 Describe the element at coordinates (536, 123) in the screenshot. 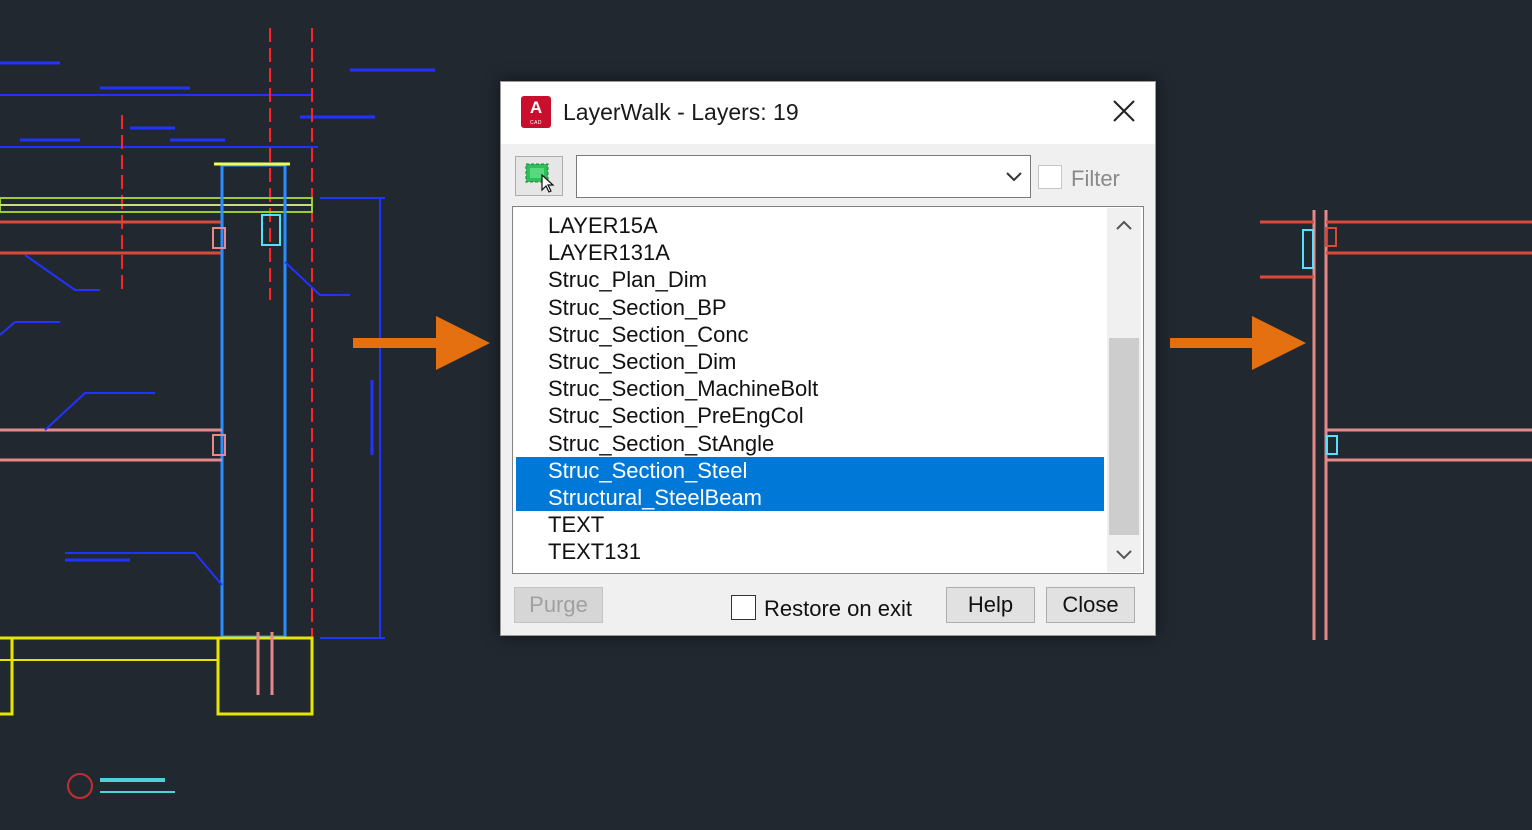

I see `app-icon-sub: CAD` at that location.